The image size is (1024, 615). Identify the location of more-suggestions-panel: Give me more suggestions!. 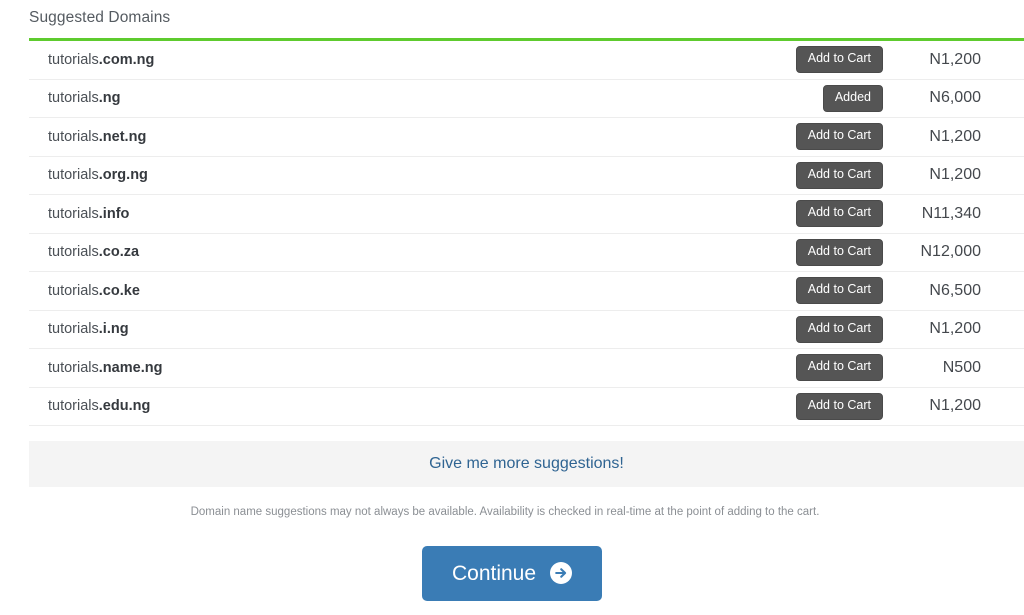
(526, 464).